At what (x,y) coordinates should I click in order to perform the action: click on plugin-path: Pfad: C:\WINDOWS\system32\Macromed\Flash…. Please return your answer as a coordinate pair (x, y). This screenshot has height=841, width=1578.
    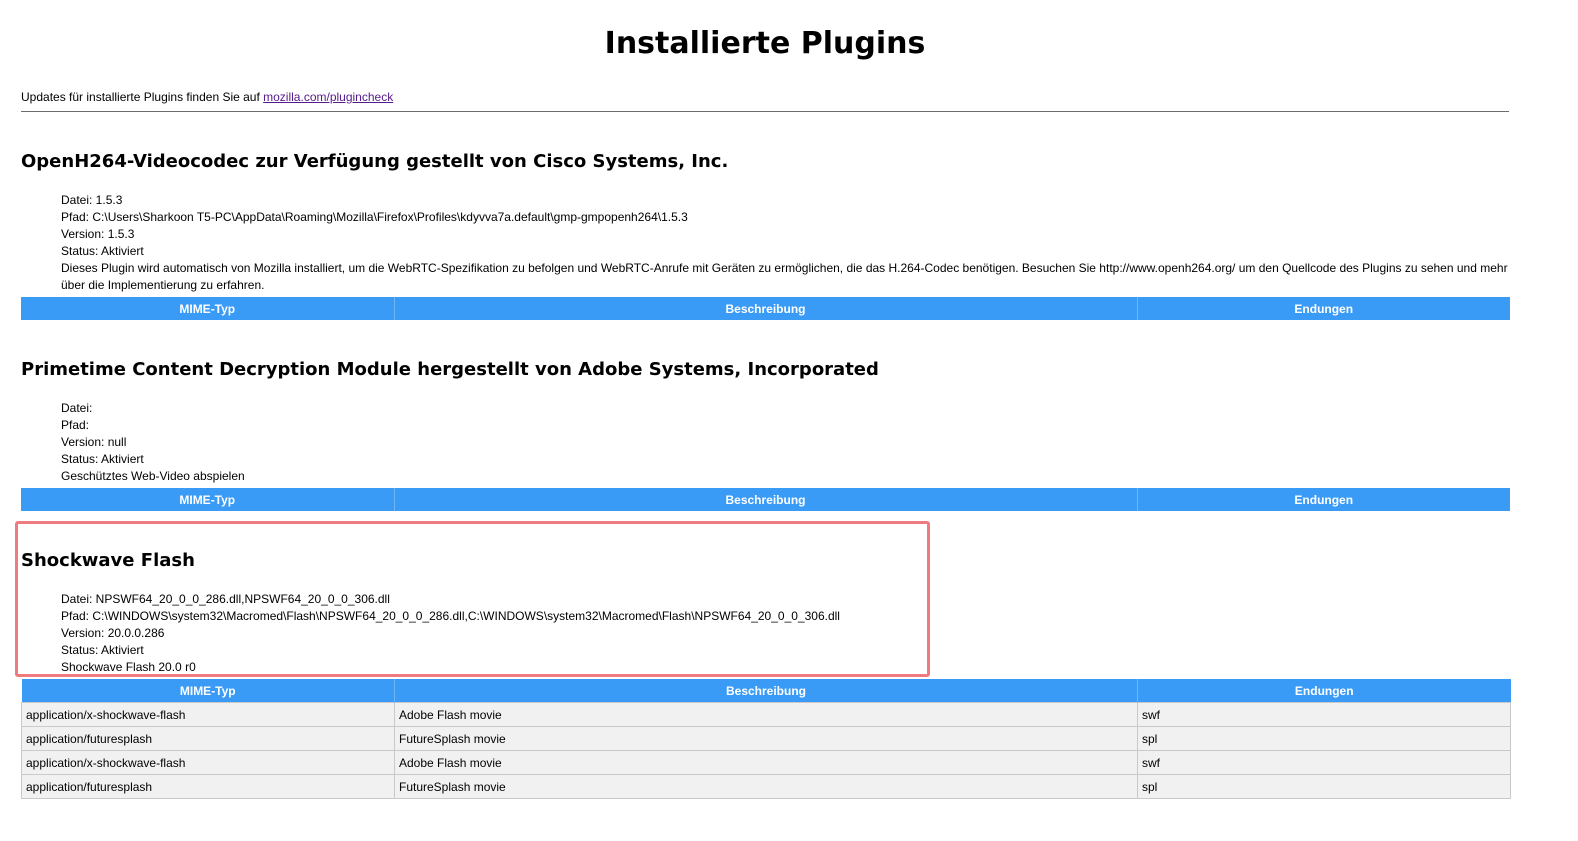
    Looking at the image, I should click on (450, 616).